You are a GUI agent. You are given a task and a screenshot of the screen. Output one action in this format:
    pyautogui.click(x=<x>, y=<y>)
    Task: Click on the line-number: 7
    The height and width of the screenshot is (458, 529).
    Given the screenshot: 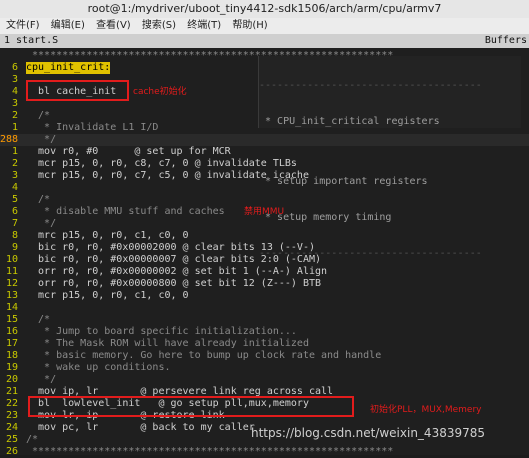 What is the action you would take?
    pyautogui.click(x=14, y=223)
    